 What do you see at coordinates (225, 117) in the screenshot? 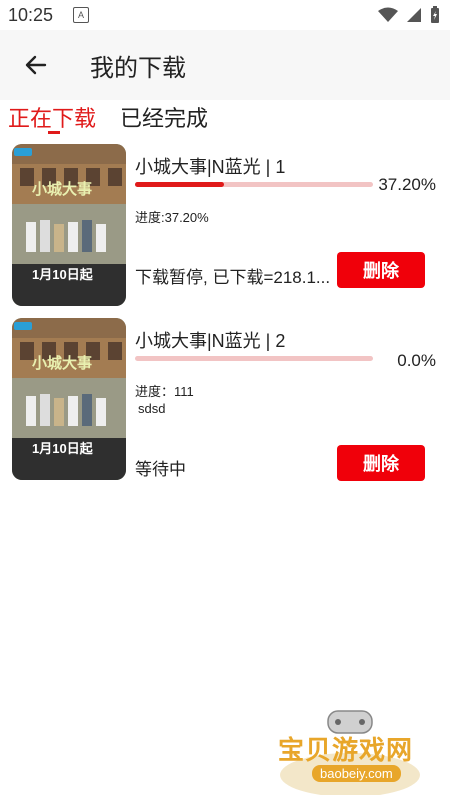
I see `tab-bar: 正在下载 已经完成` at bounding box center [225, 117].